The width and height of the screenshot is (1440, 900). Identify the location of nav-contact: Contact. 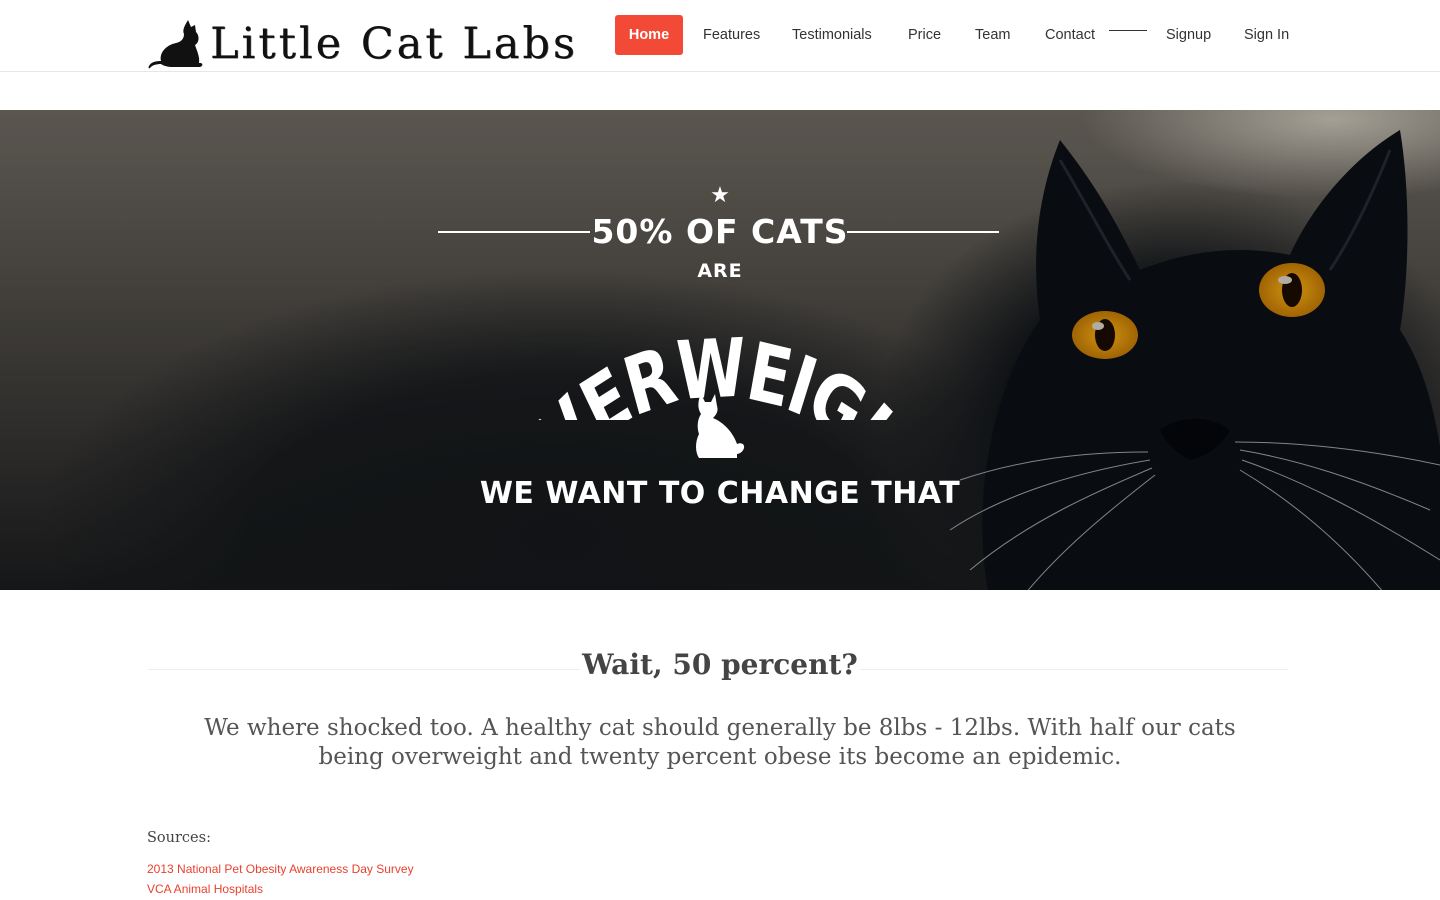
(1070, 35).